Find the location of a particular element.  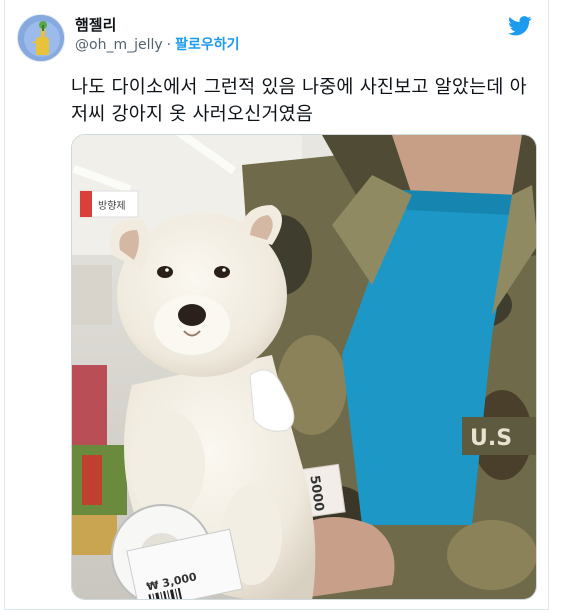

user-name-block: 햄젤리 @oh_m_jelly · 팔로우하기 is located at coordinates (157, 34).